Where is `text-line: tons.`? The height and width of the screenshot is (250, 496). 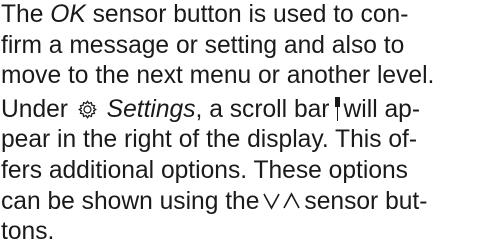
text-line: tons. is located at coordinates (28, 232).